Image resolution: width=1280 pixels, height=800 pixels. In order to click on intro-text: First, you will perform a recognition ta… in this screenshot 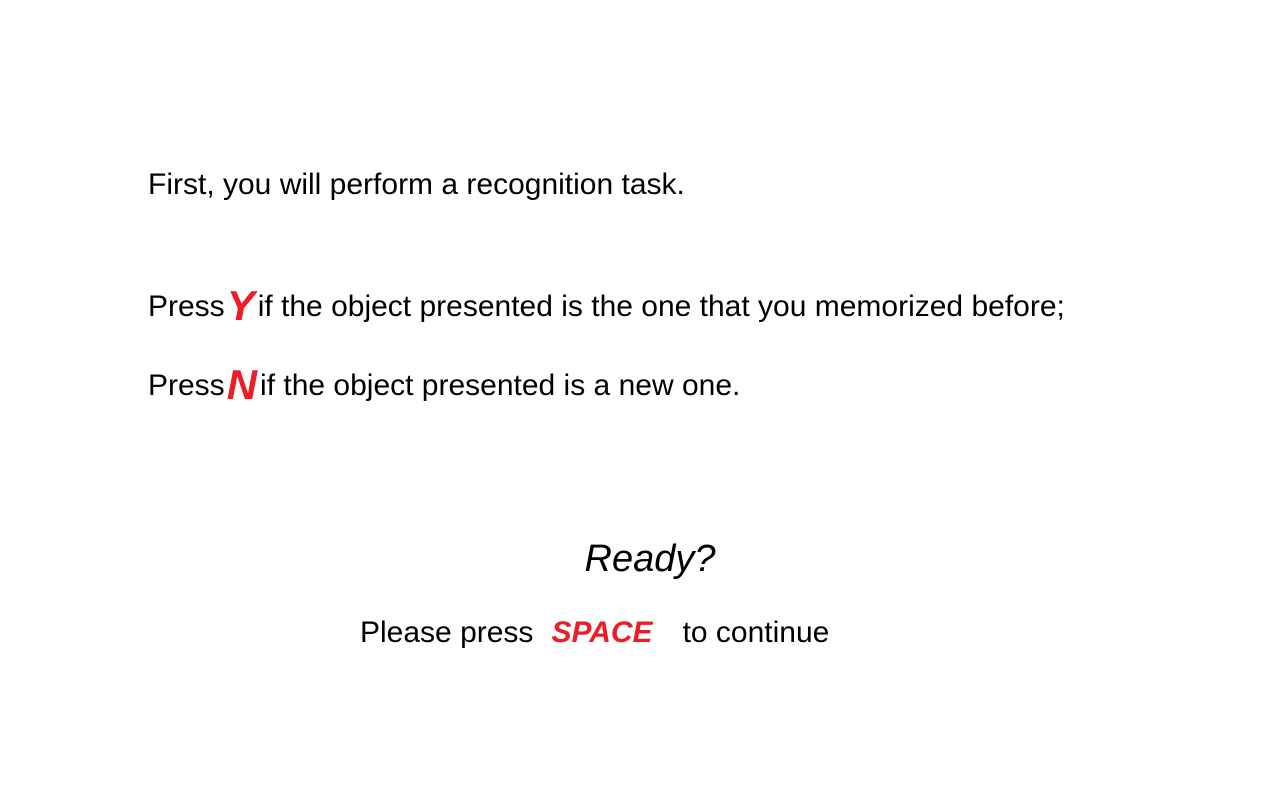, I will do `click(416, 184)`.